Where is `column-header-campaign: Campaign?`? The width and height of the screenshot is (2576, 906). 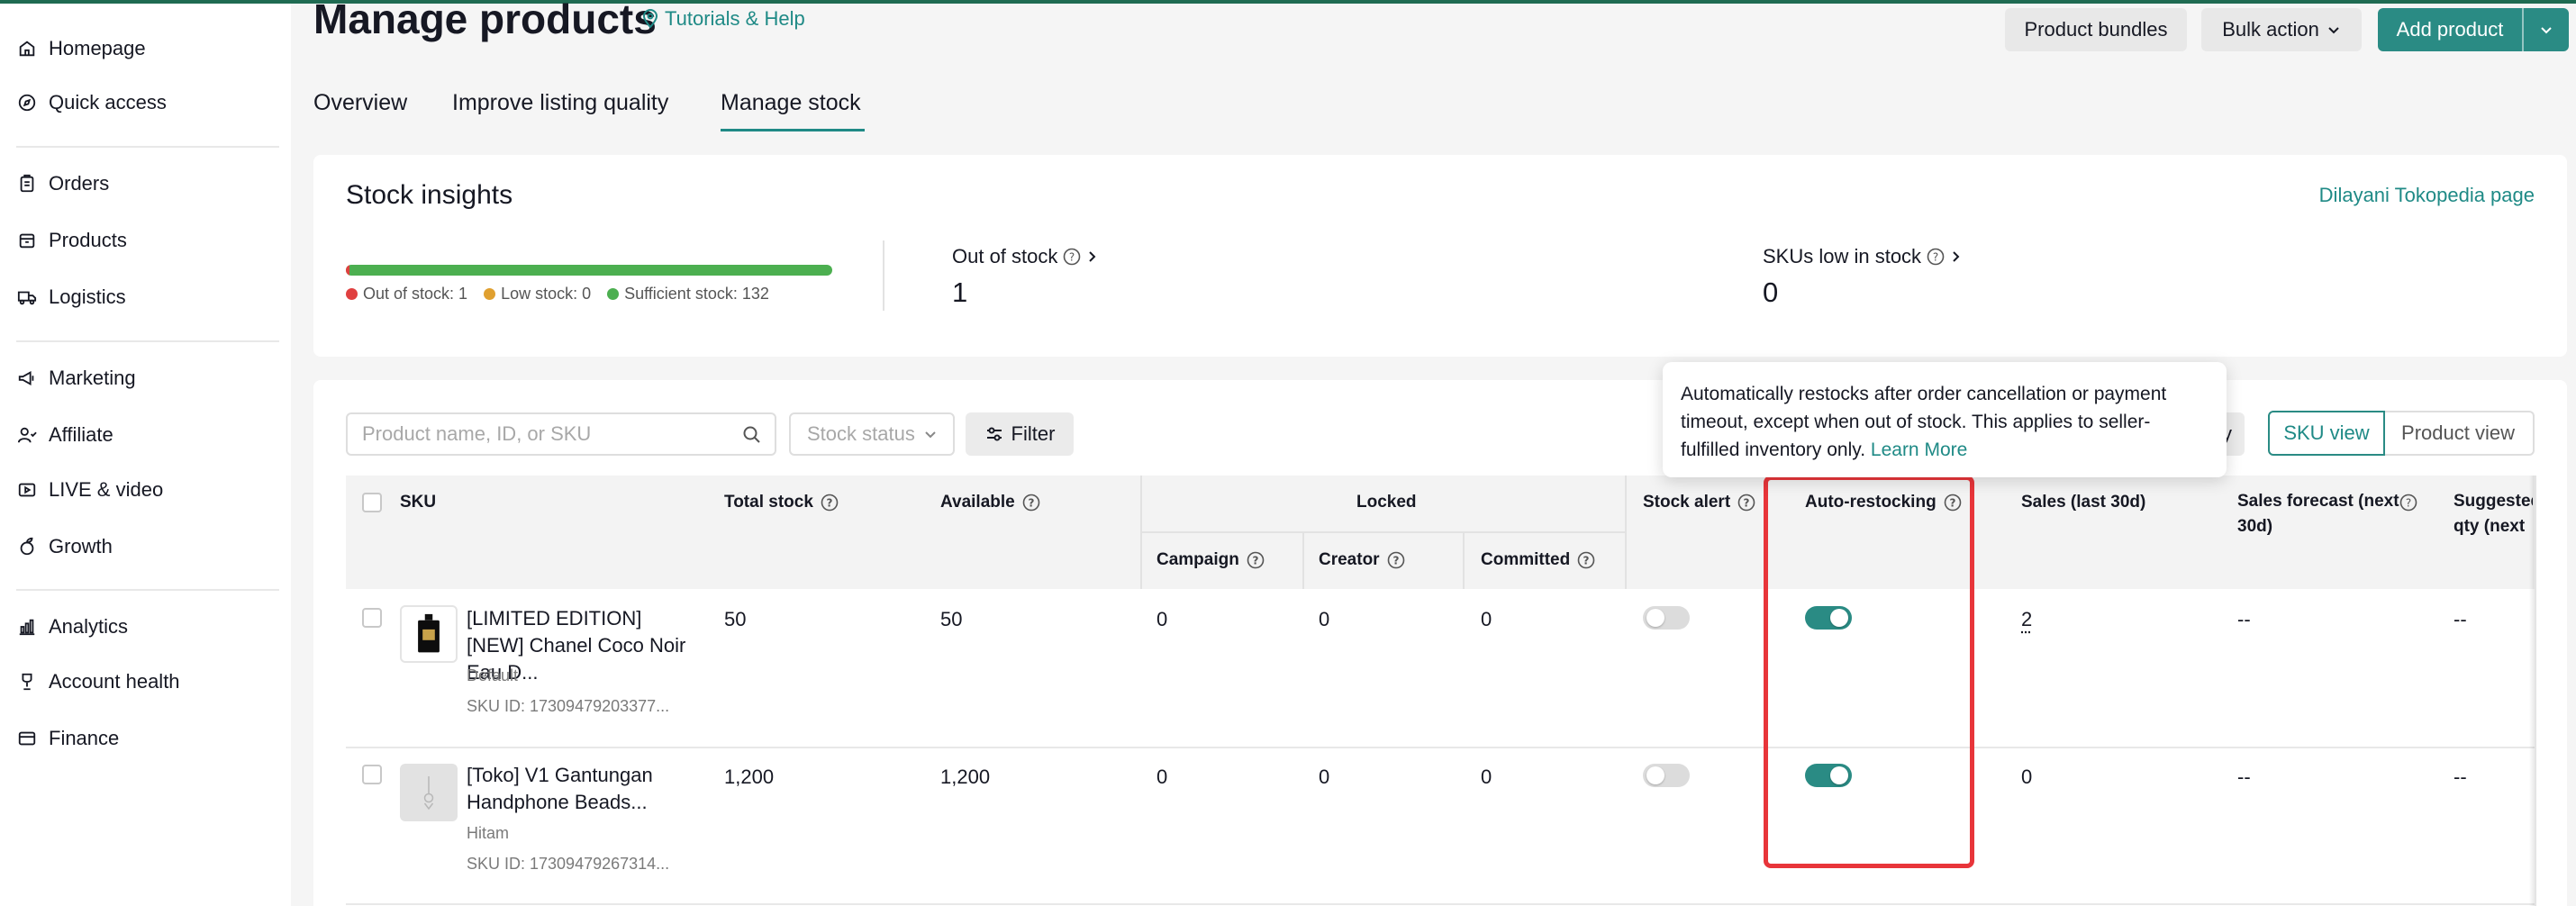 column-header-campaign: Campaign? is located at coordinates (1210, 560).